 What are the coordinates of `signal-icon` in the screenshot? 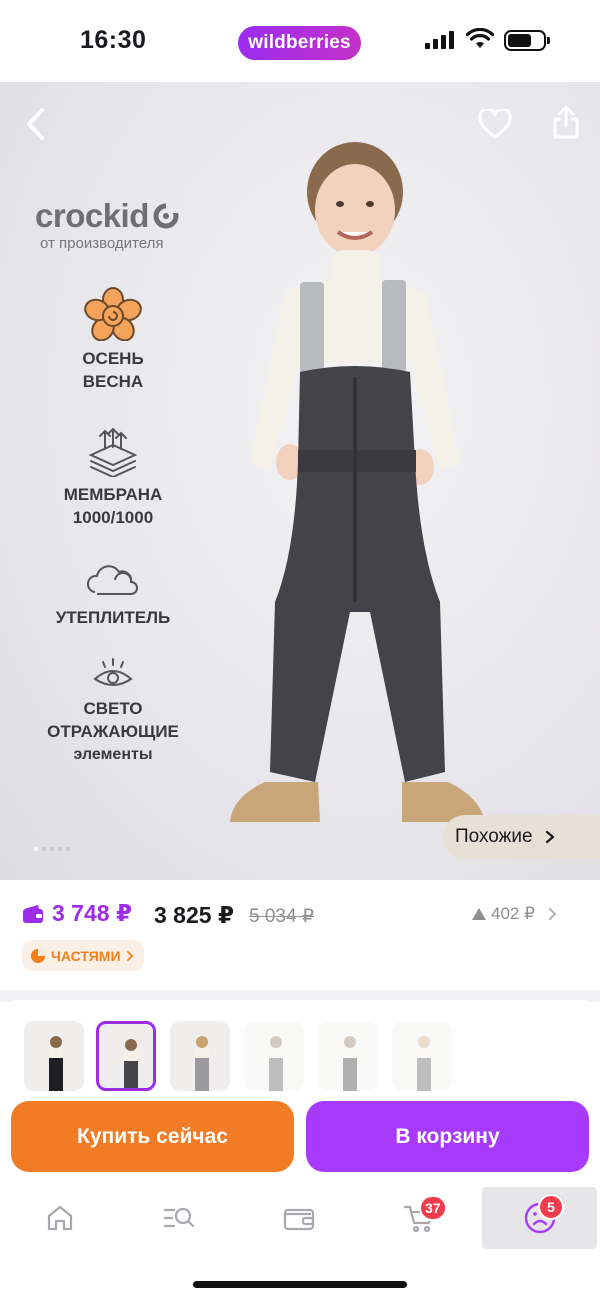 It's located at (439, 40).